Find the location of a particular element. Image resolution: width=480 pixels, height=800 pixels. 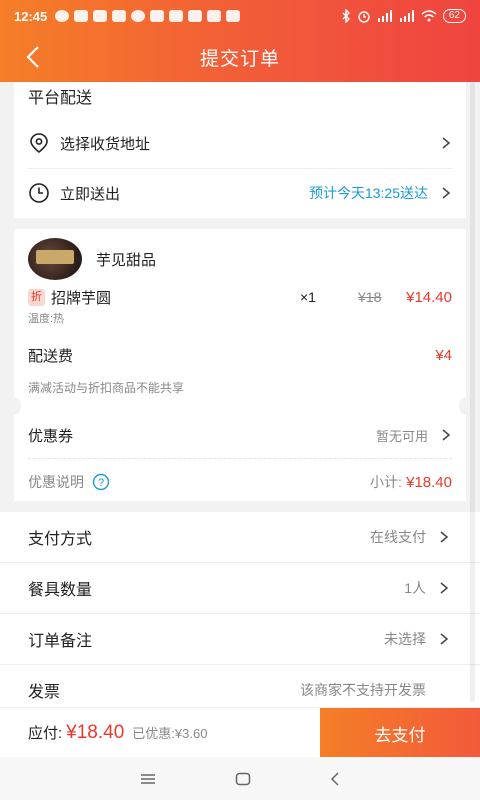

invoice-row: 发票 该商家不支持开发票 is located at coordinates (240, 690).